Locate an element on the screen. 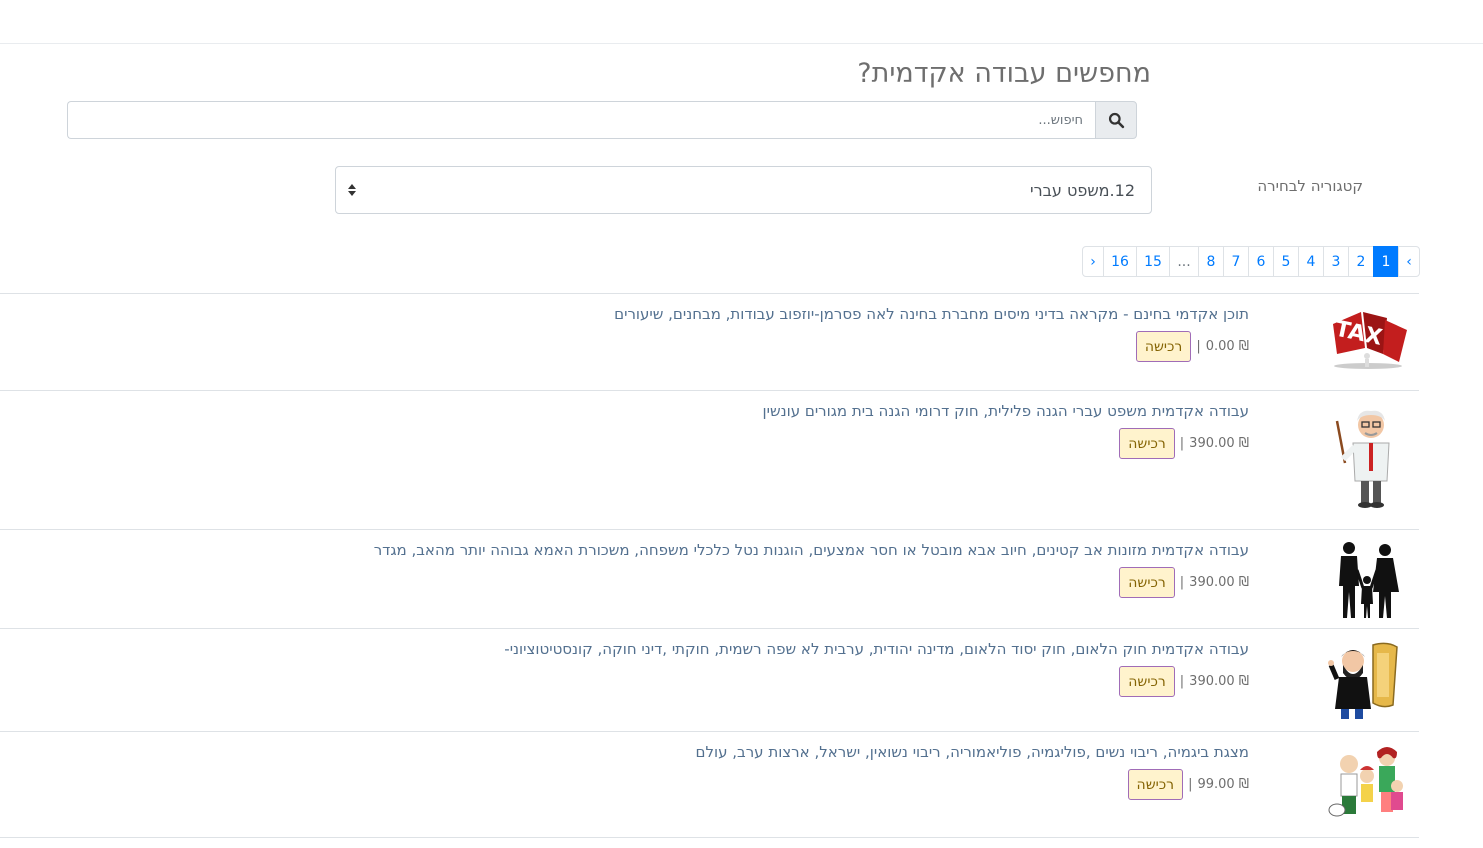 The width and height of the screenshot is (1483, 848). page-8: 8 is located at coordinates (1211, 261).